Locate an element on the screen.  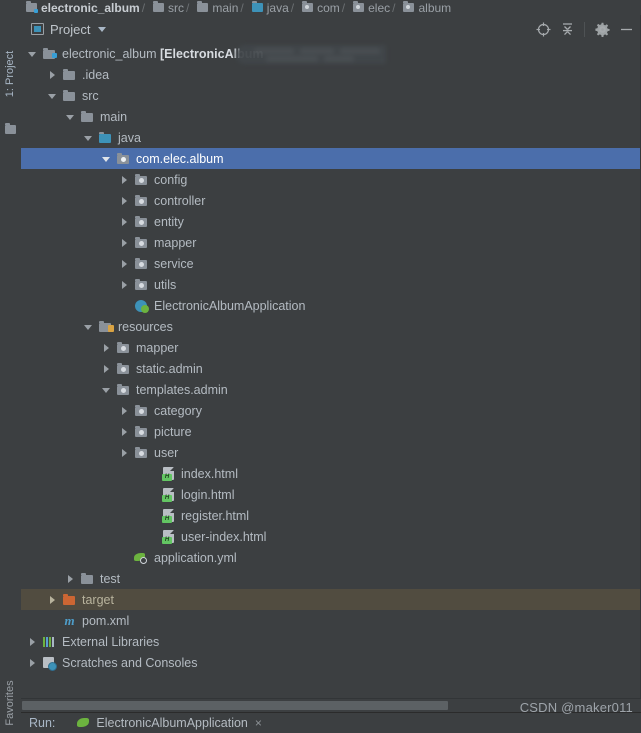
tree-node-label: config is located at coordinates (171, 179).